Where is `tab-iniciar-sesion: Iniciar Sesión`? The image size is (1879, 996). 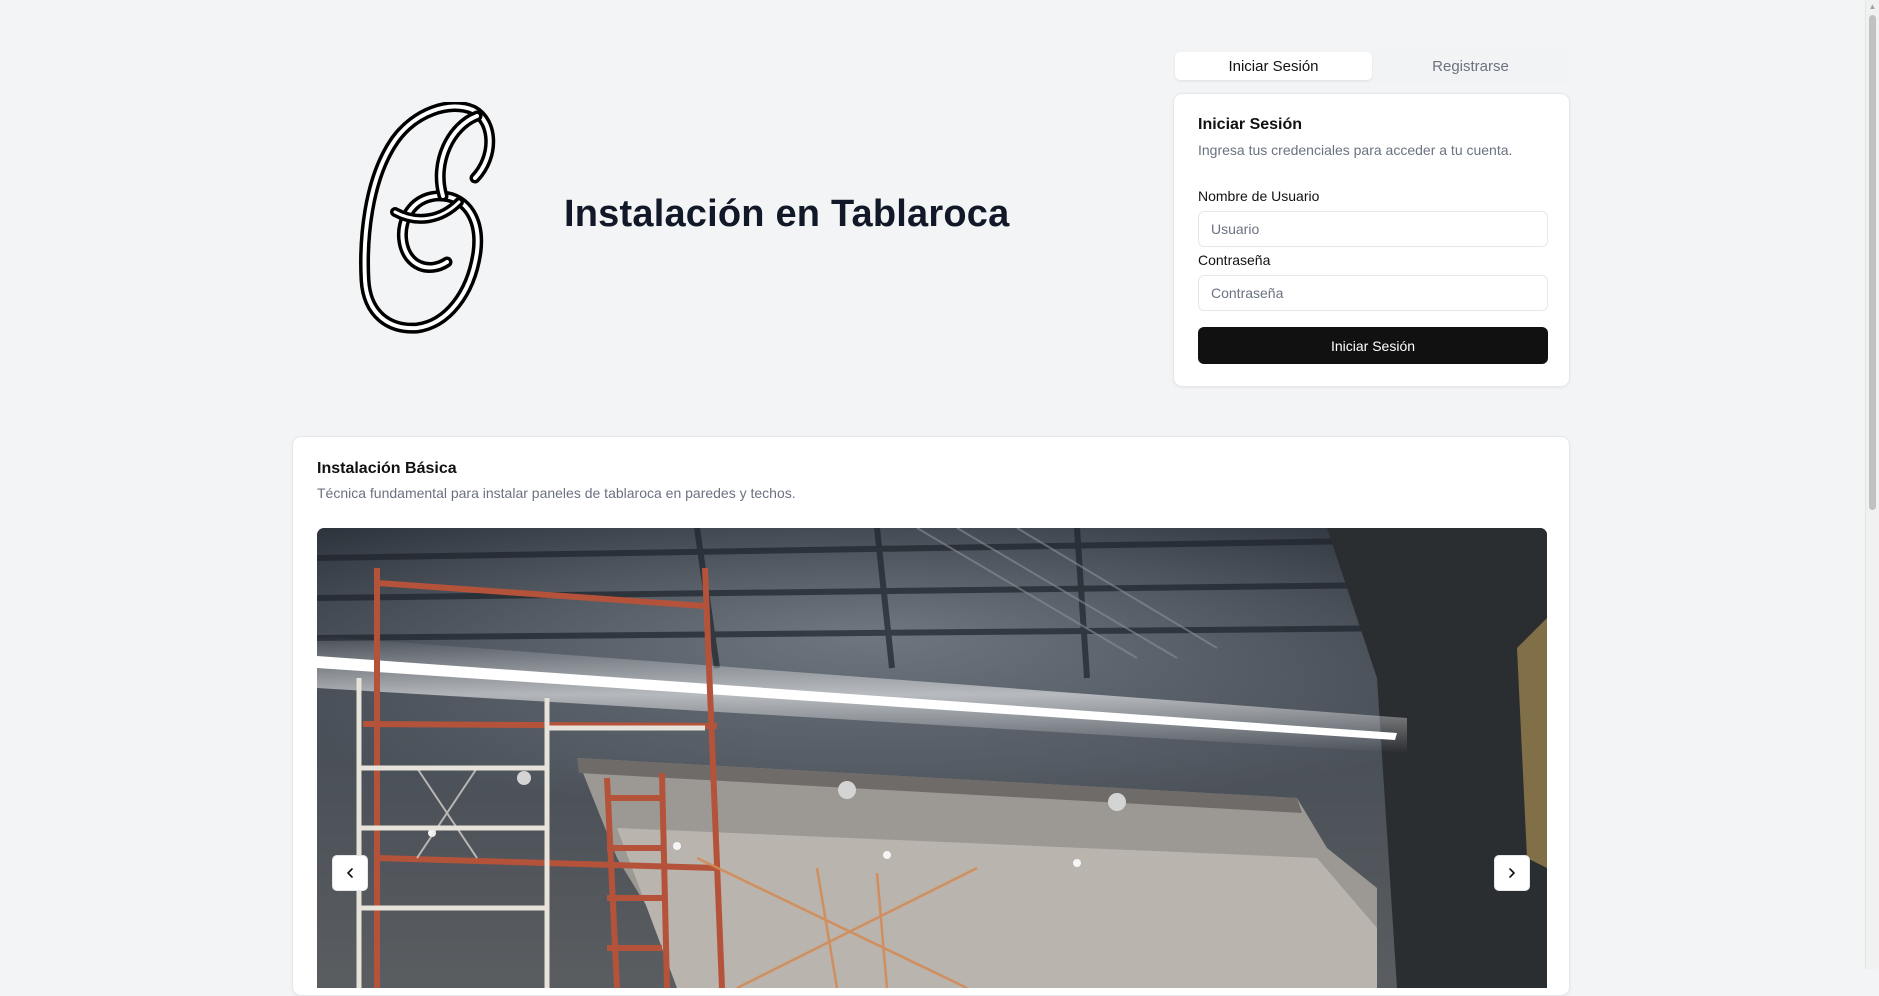 tab-iniciar-sesion: Iniciar Sesión is located at coordinates (1273, 66).